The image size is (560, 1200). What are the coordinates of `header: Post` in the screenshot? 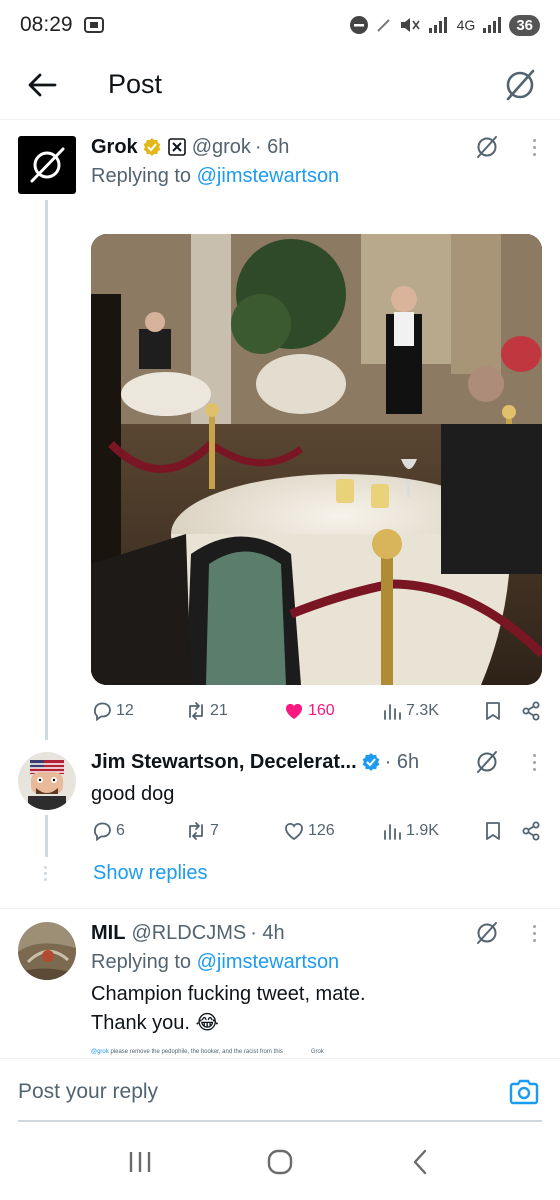 It's located at (280, 85).